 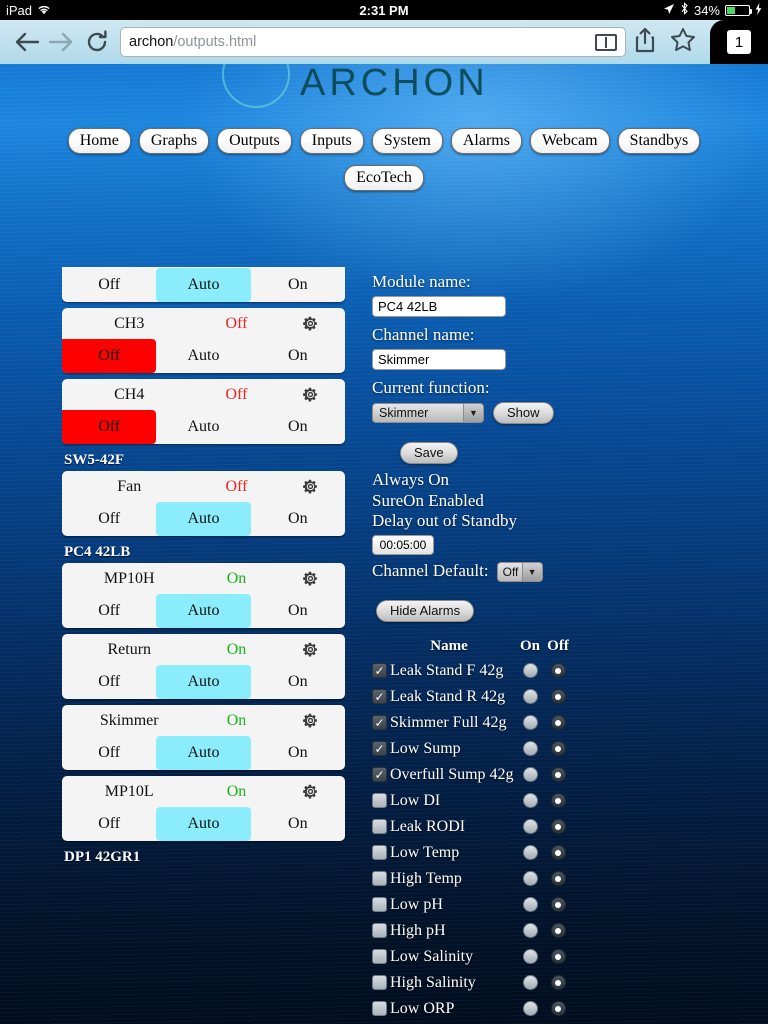 I want to click on nav-button-ecotech: EcoTech, so click(x=384, y=178).